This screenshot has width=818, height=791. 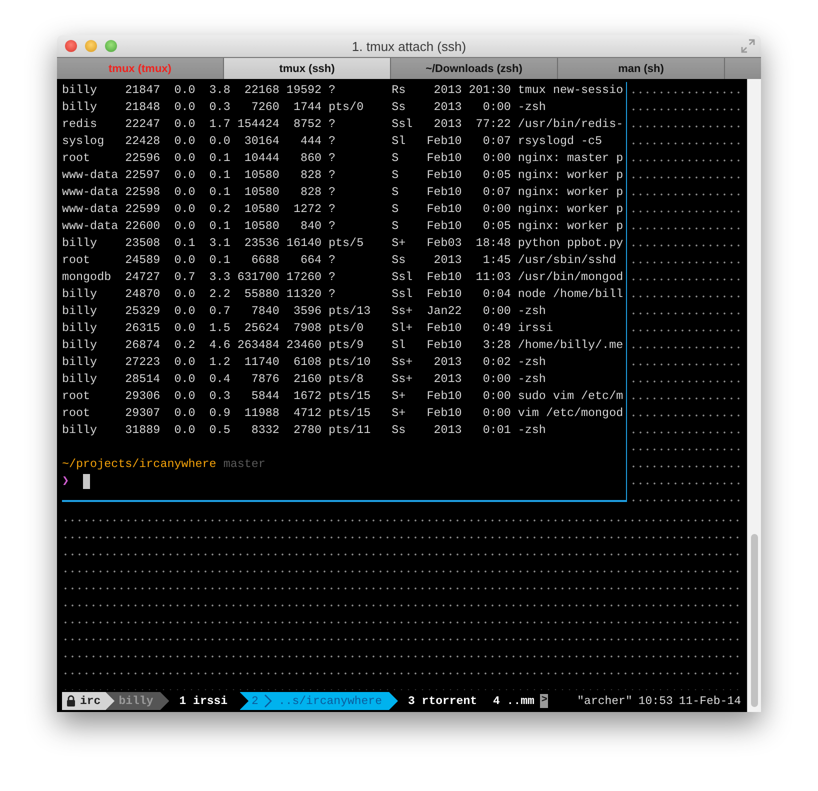 I want to click on prompt-path: ~/projects/ircanywhere, so click(x=139, y=464).